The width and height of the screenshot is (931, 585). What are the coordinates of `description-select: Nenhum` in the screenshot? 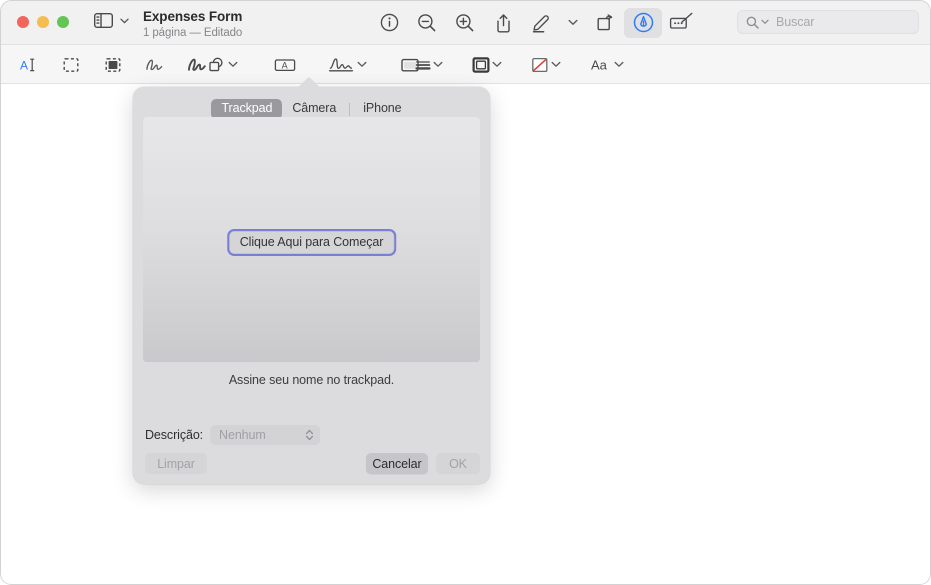 It's located at (265, 435).